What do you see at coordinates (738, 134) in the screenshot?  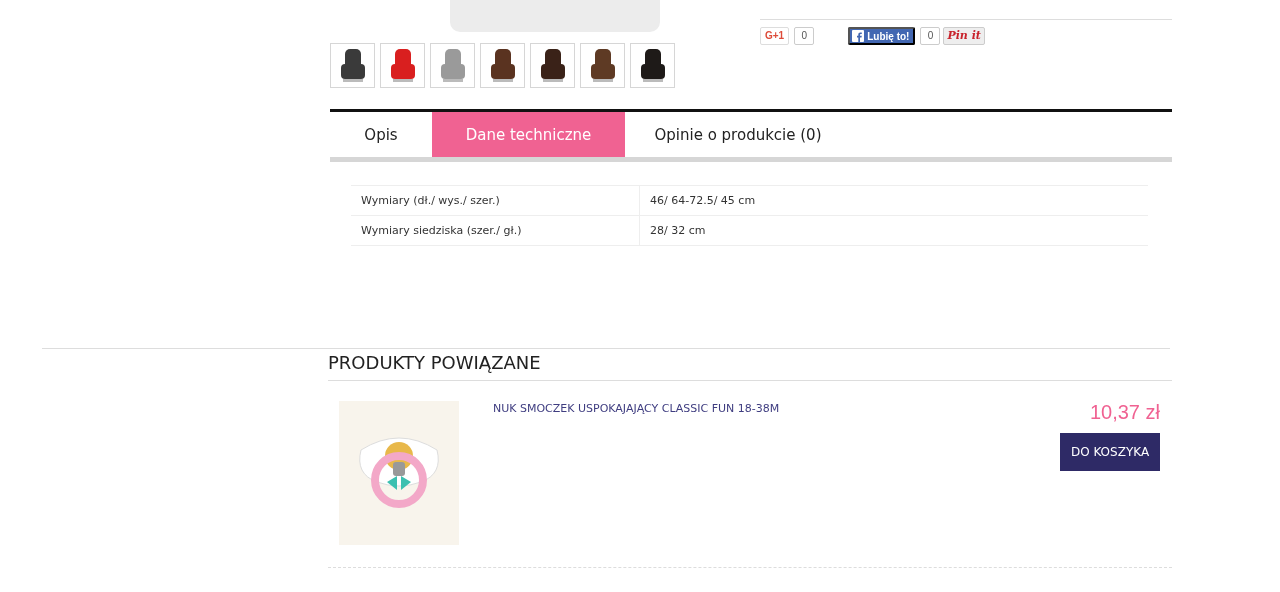 I see `tab: Opinie o produkcie (0)` at bounding box center [738, 134].